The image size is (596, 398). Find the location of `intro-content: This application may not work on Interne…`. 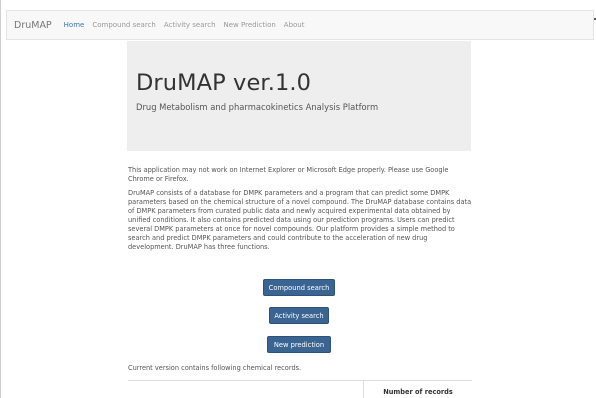

intro-content: This application may not work on Interne… is located at coordinates (300, 211).